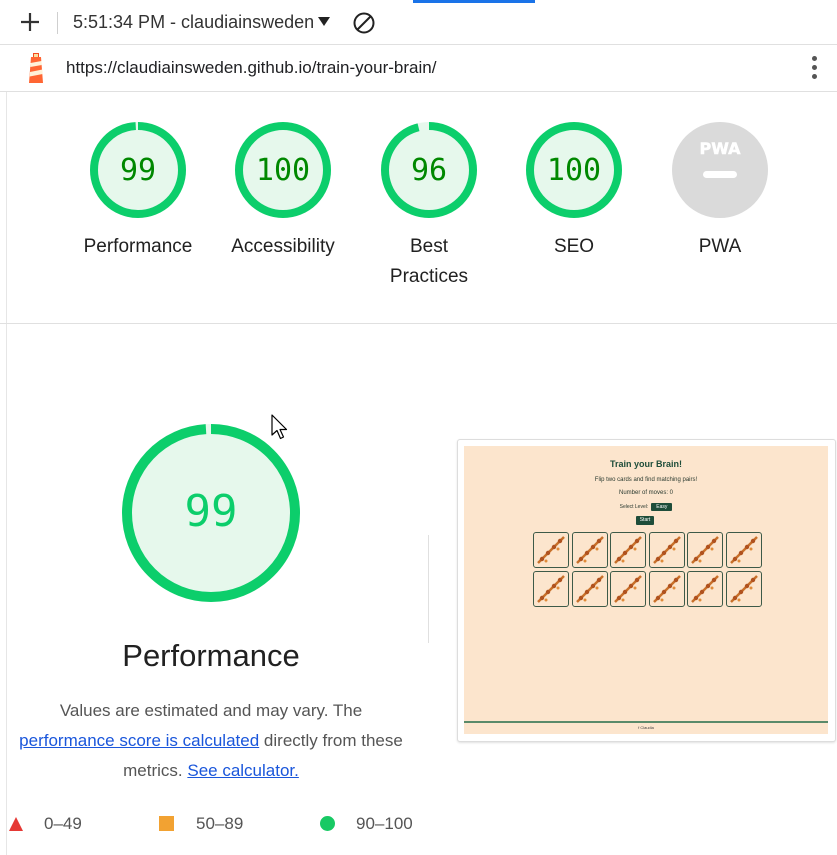 Image resolution: width=837 pixels, height=855 pixels. I want to click on pwa-badge-icon: PWA, so click(720, 170).